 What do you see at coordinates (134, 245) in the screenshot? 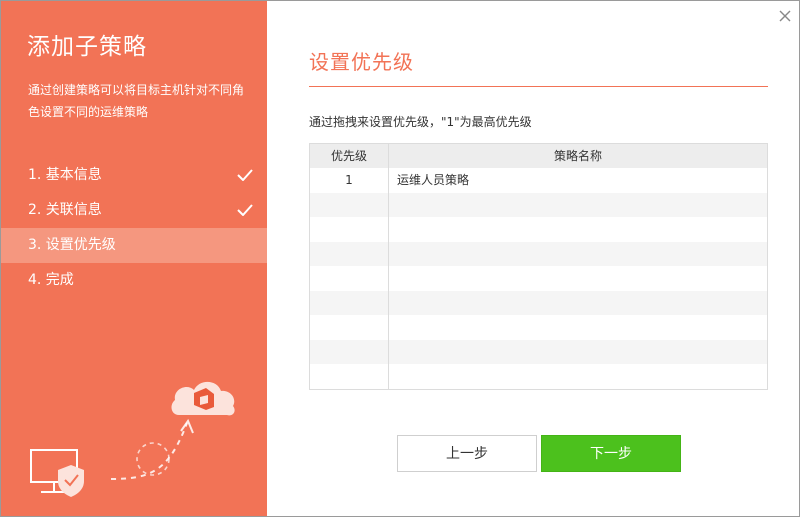
I see `step-set-priority: 3. 设置优先级` at bounding box center [134, 245].